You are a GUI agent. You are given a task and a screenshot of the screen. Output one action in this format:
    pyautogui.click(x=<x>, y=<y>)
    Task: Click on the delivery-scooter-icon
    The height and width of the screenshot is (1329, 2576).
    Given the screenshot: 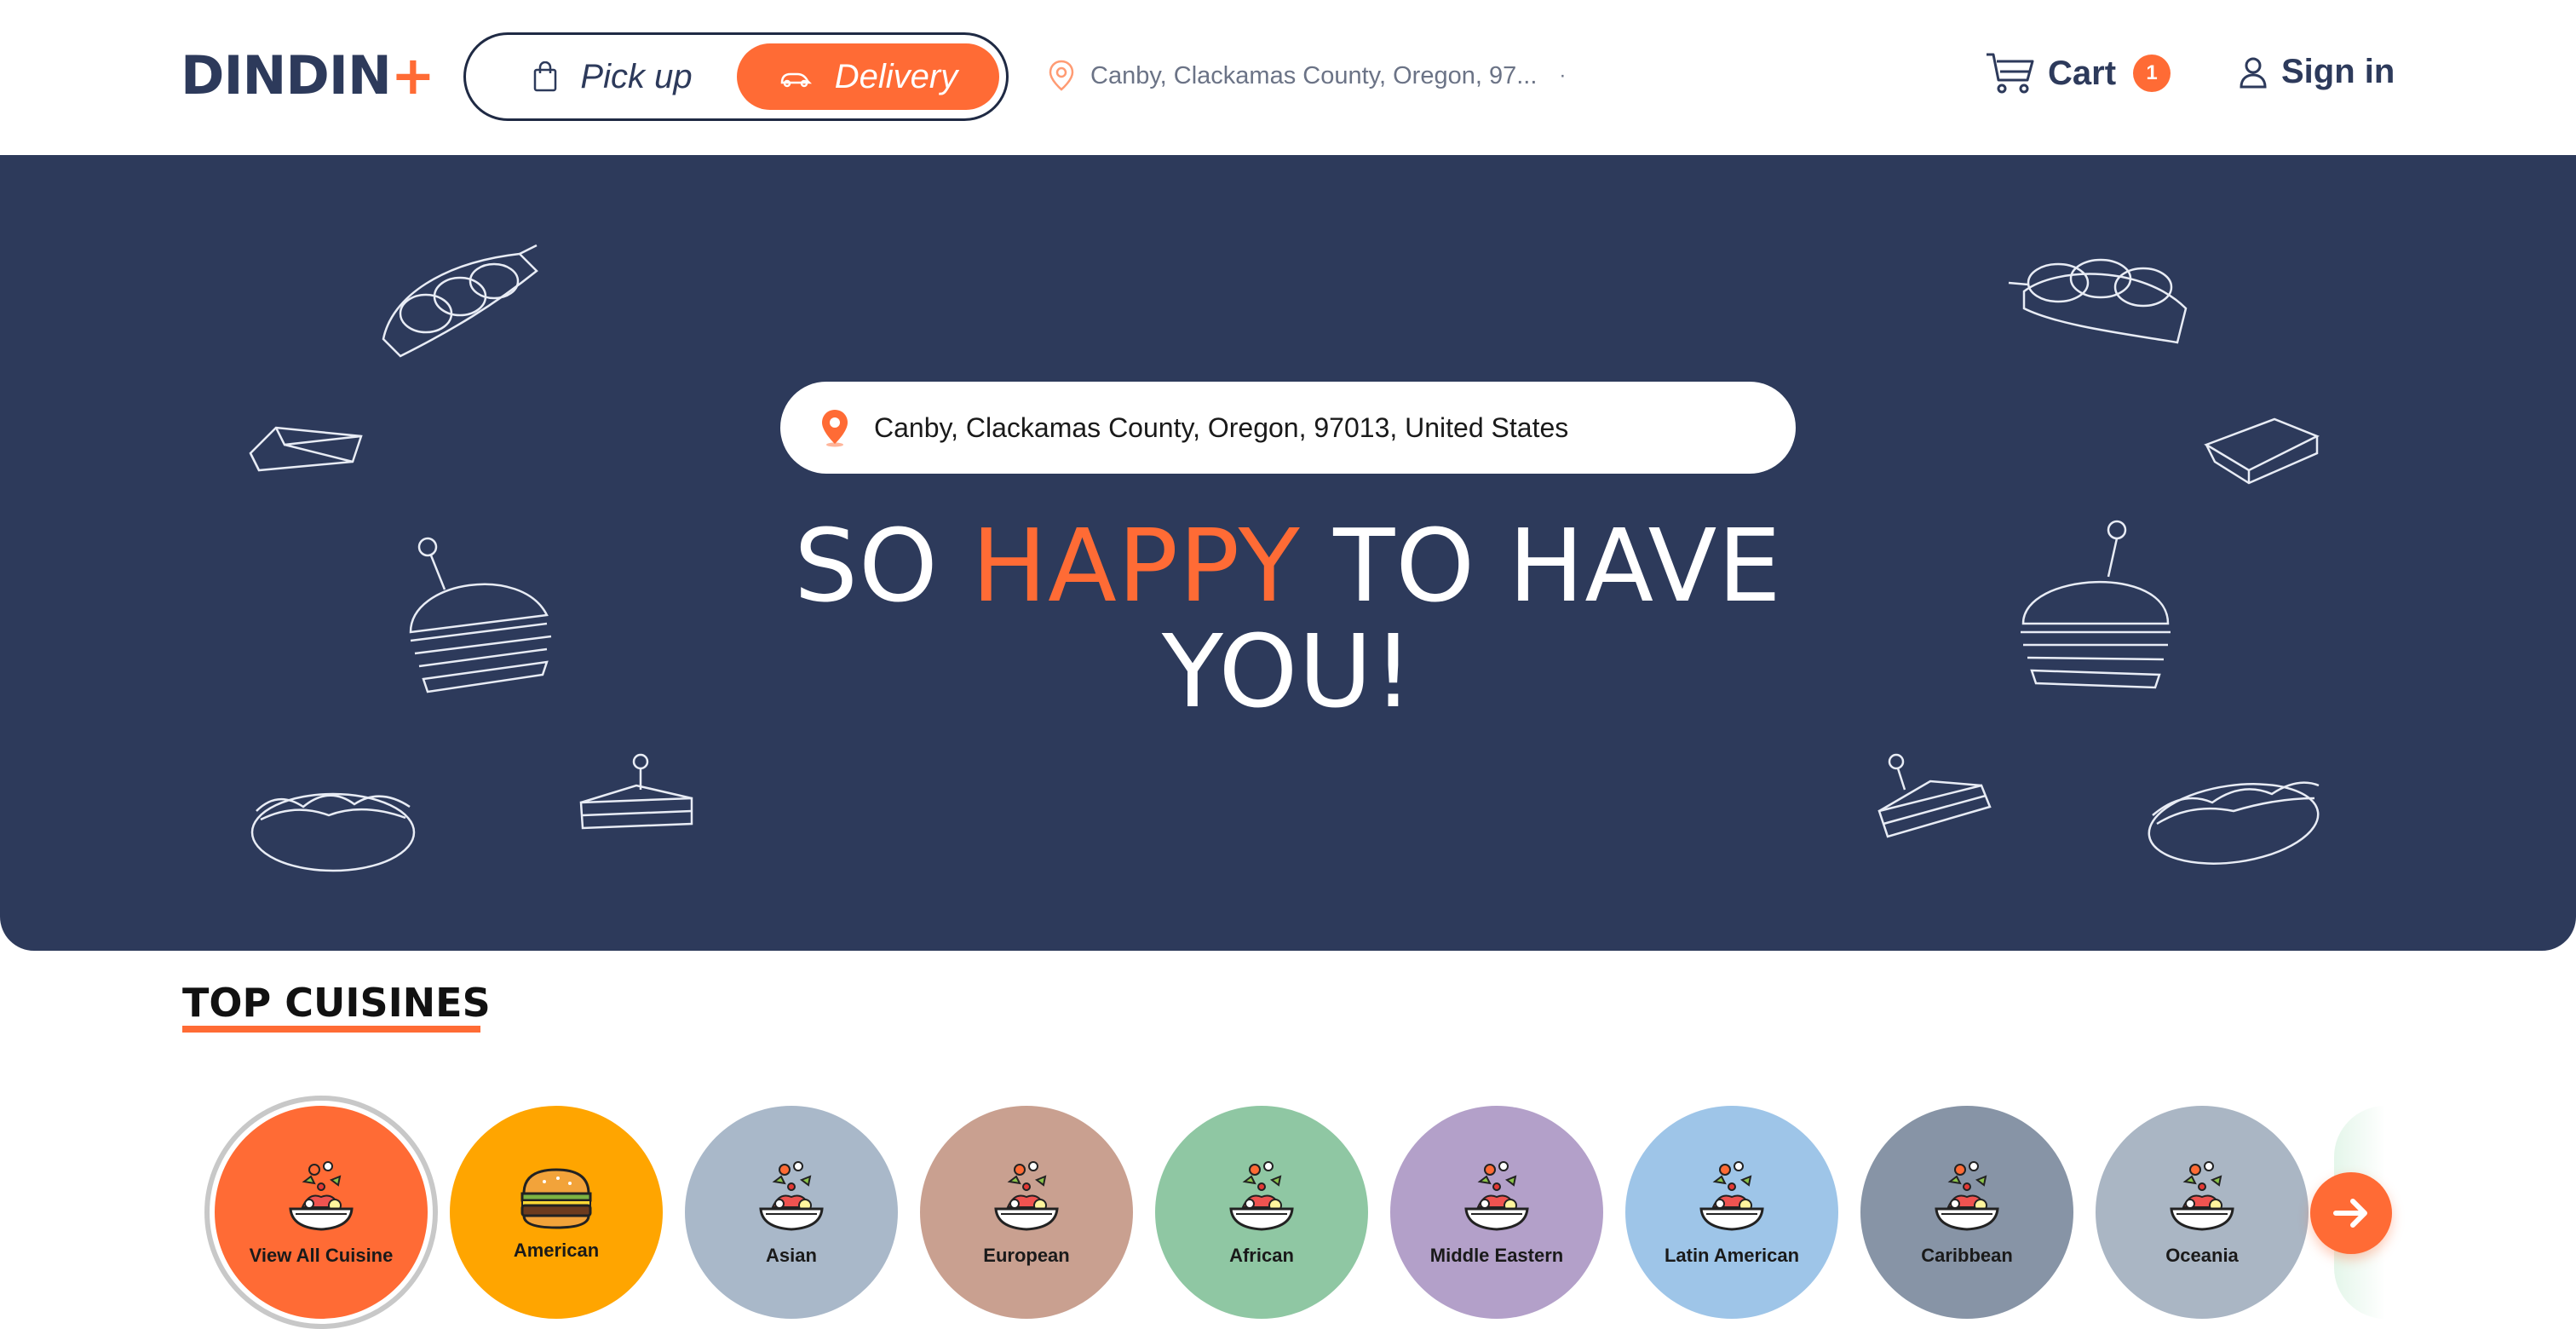 What is the action you would take?
    pyautogui.click(x=796, y=80)
    